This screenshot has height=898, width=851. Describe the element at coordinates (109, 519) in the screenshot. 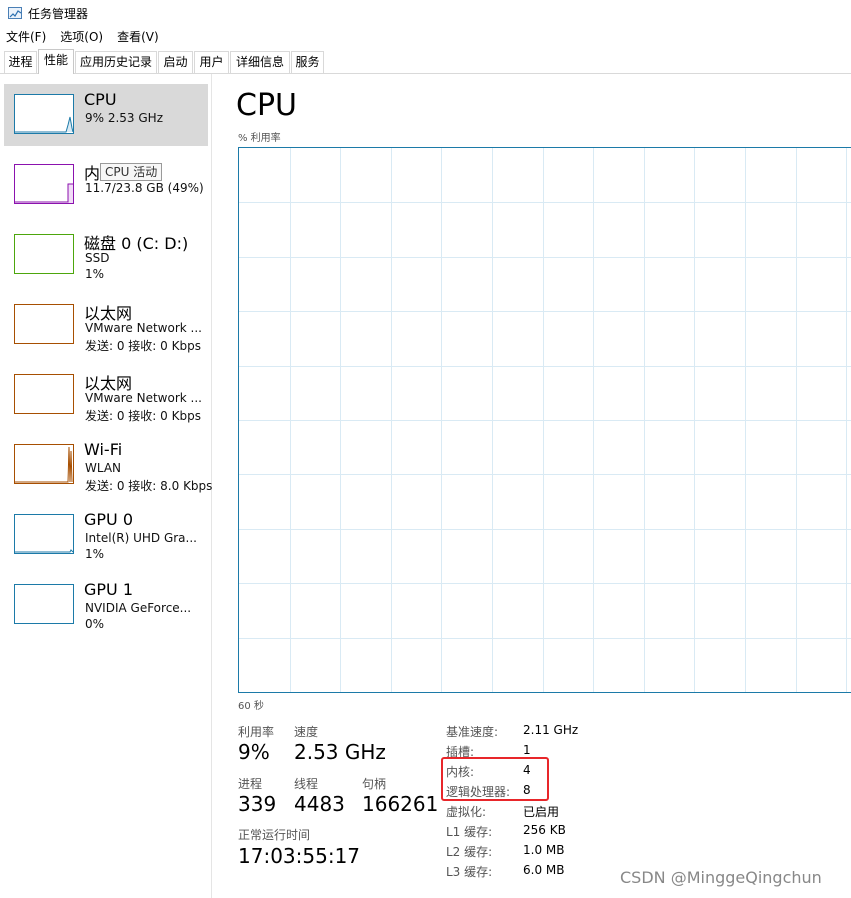

I see `sidebar-item-title: GPU 0` at that location.